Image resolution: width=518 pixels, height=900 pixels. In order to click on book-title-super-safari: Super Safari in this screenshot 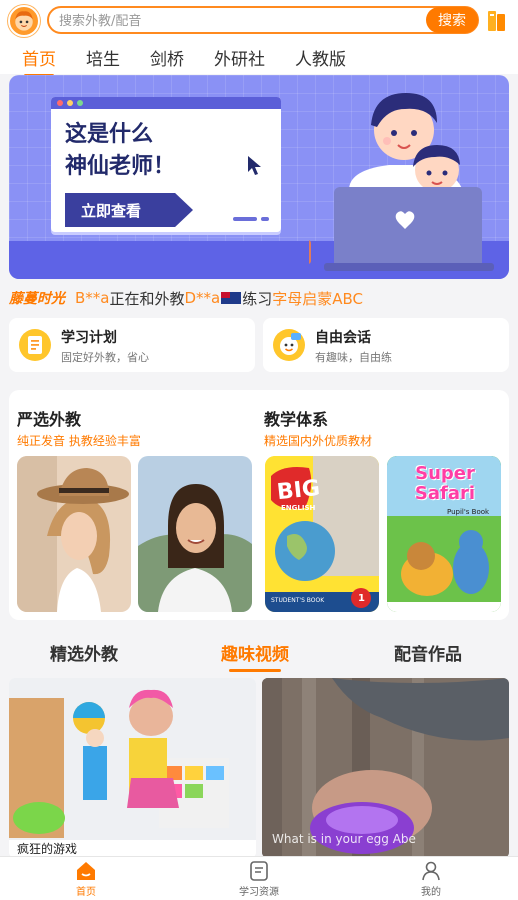, I will do `click(445, 483)`.